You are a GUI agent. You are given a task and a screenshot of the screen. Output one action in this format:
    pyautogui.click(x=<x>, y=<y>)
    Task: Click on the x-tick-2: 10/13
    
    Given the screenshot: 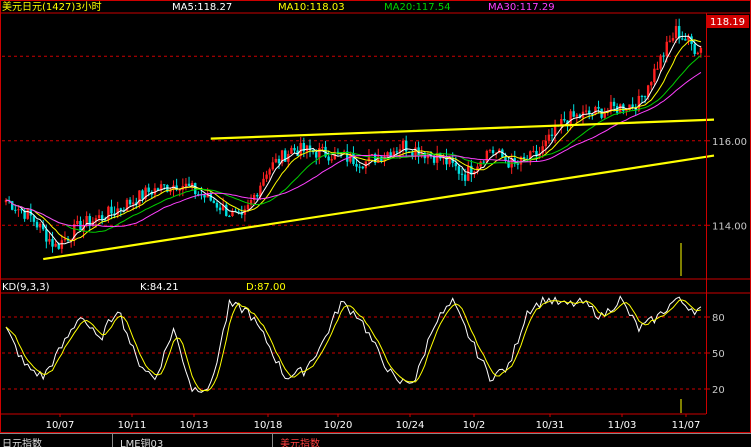 What is the action you would take?
    pyautogui.click(x=194, y=425)
    